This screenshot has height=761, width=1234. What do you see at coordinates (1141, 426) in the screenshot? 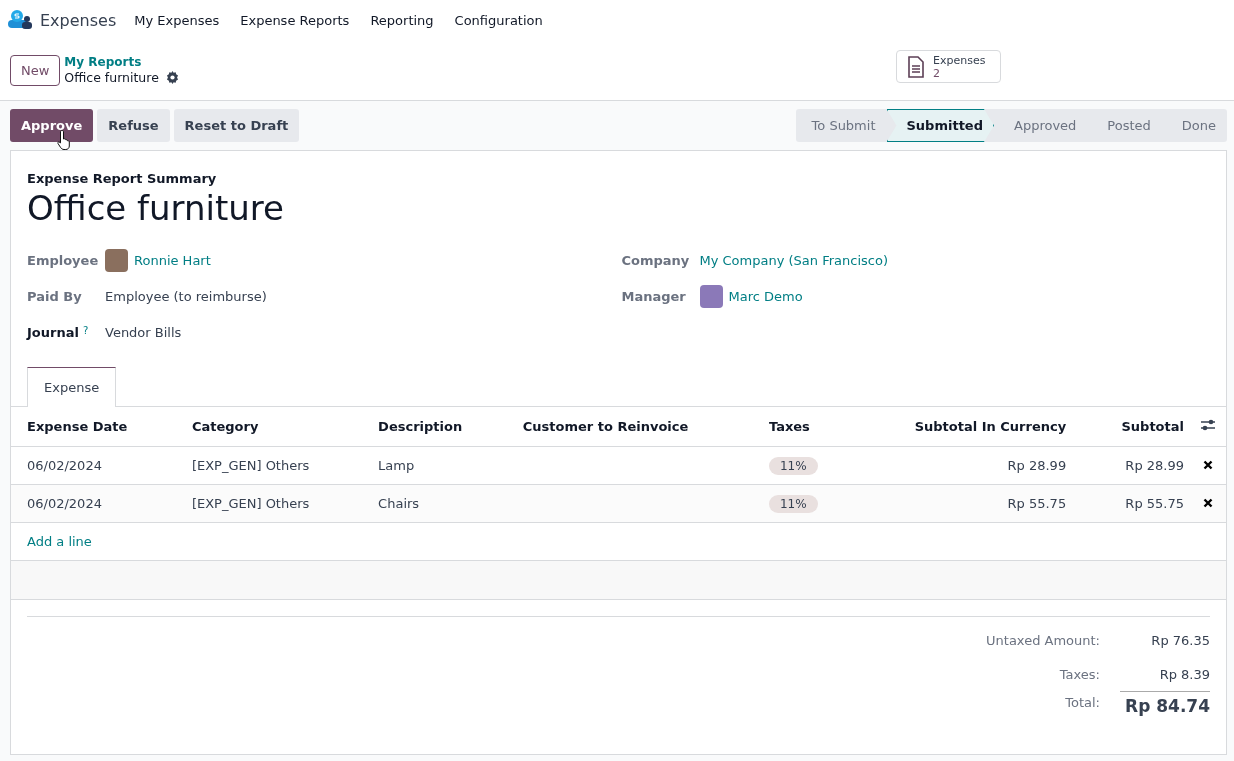
I see `column-header: Subtotal` at bounding box center [1141, 426].